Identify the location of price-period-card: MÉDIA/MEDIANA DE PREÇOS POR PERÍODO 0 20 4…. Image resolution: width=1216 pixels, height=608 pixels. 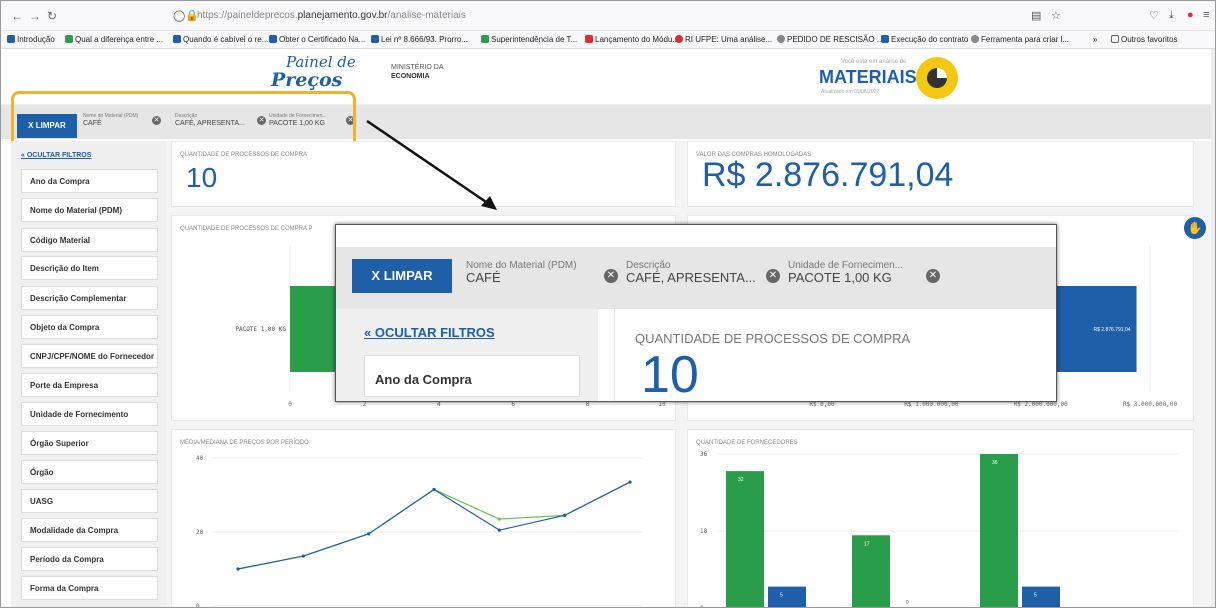
(423, 518).